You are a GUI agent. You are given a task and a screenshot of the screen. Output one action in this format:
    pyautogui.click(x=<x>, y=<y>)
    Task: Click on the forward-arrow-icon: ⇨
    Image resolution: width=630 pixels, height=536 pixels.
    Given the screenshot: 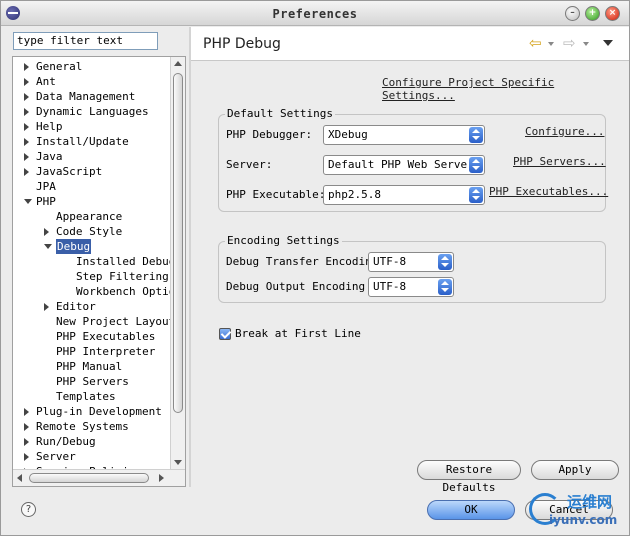 What is the action you would take?
    pyautogui.click(x=573, y=43)
    